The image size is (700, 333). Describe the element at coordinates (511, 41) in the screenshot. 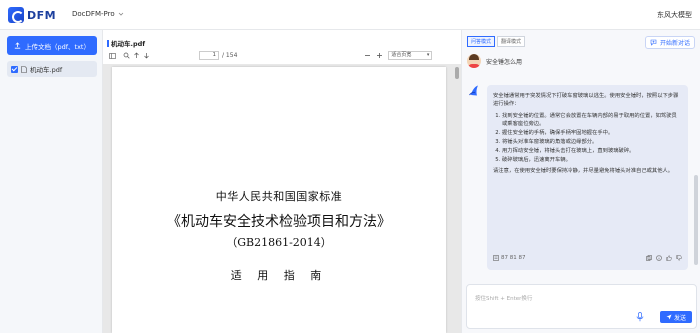

I see `tab-translate-mode: 翻译模式` at that location.